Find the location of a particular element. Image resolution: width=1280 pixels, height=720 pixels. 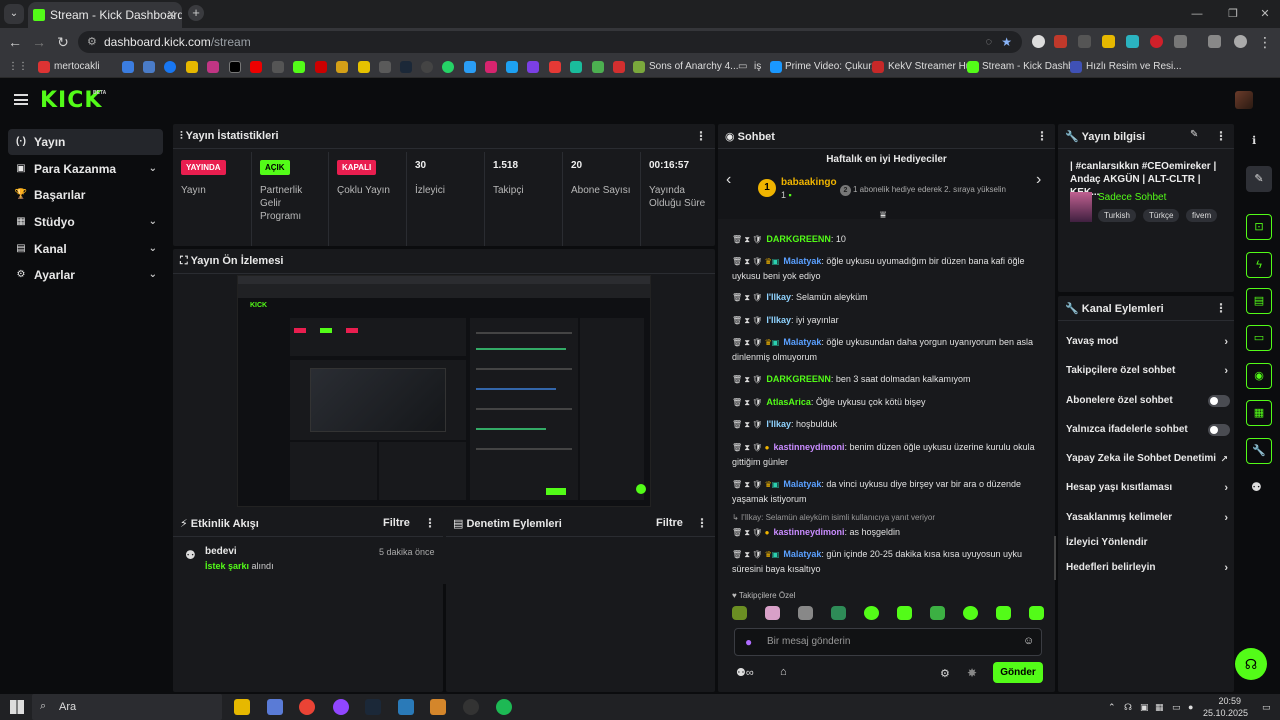

x-icon is located at coordinates (235, 67).